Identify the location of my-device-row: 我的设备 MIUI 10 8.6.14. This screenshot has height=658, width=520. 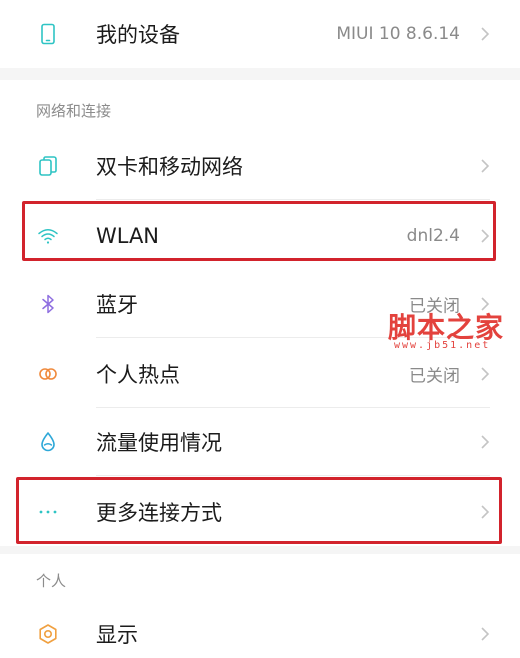
(260, 34).